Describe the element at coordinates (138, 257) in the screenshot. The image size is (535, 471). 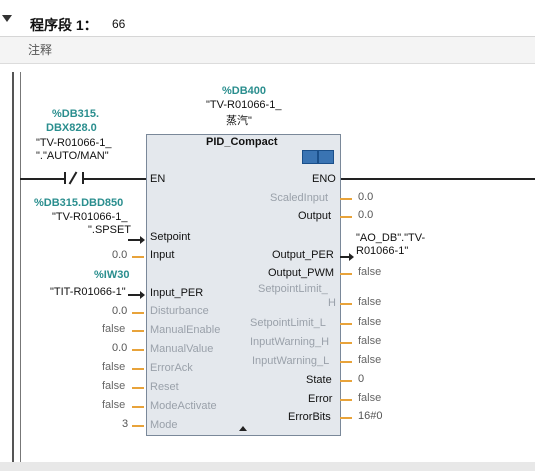
I see `input-wire-input` at that location.